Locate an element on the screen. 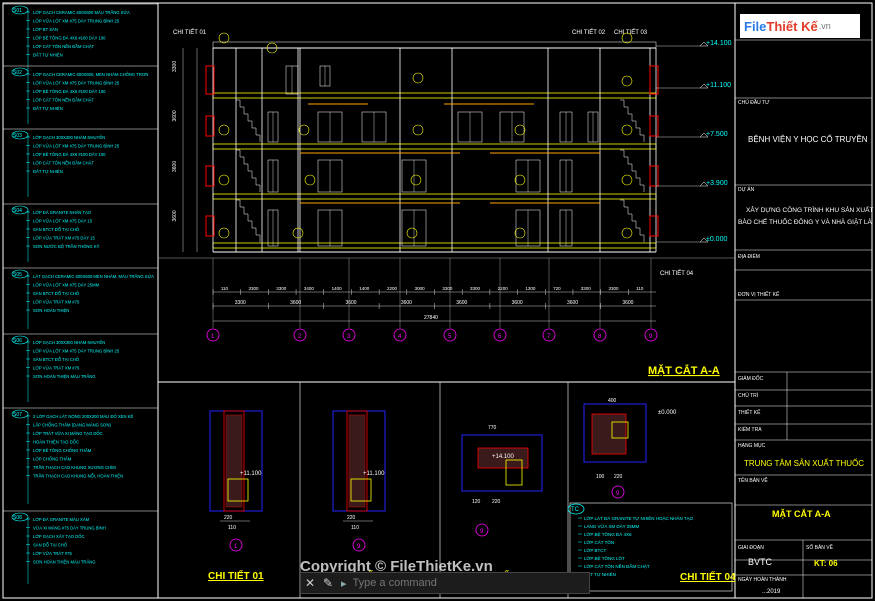 The image size is (875, 601). elevation-value: +14.100 is located at coordinates (719, 43).